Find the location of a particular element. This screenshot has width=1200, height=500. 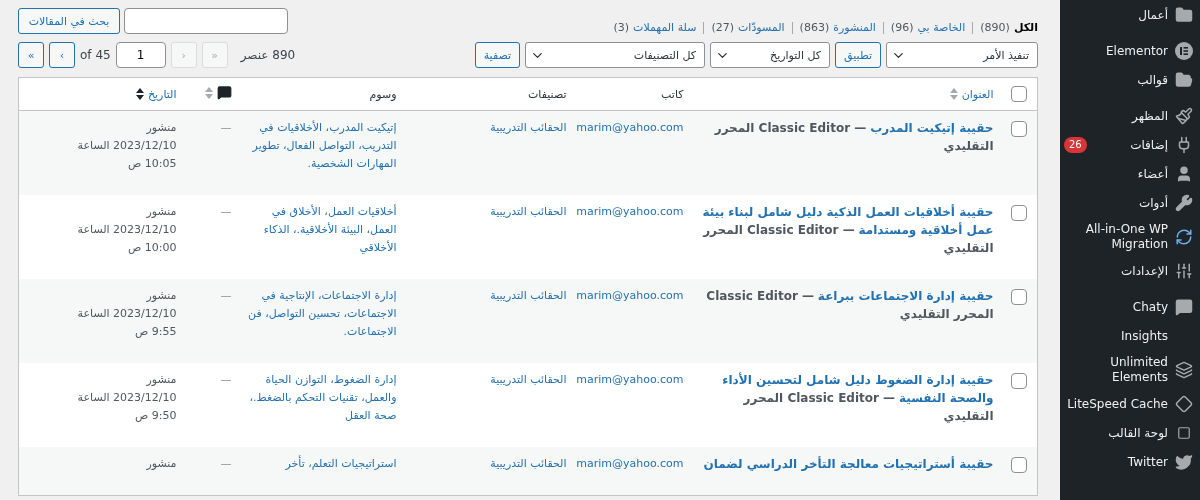

sidebar-item: المظهر is located at coordinates (1130, 115).